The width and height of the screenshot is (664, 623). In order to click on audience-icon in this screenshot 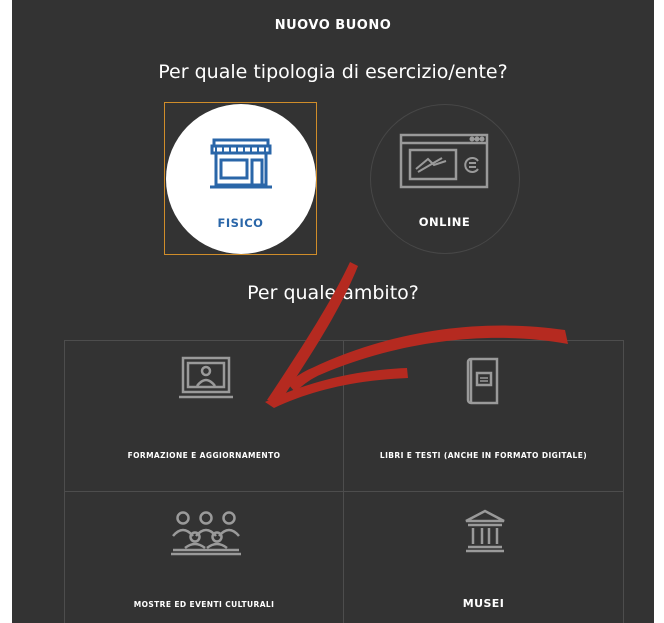, I will do `click(206, 534)`.